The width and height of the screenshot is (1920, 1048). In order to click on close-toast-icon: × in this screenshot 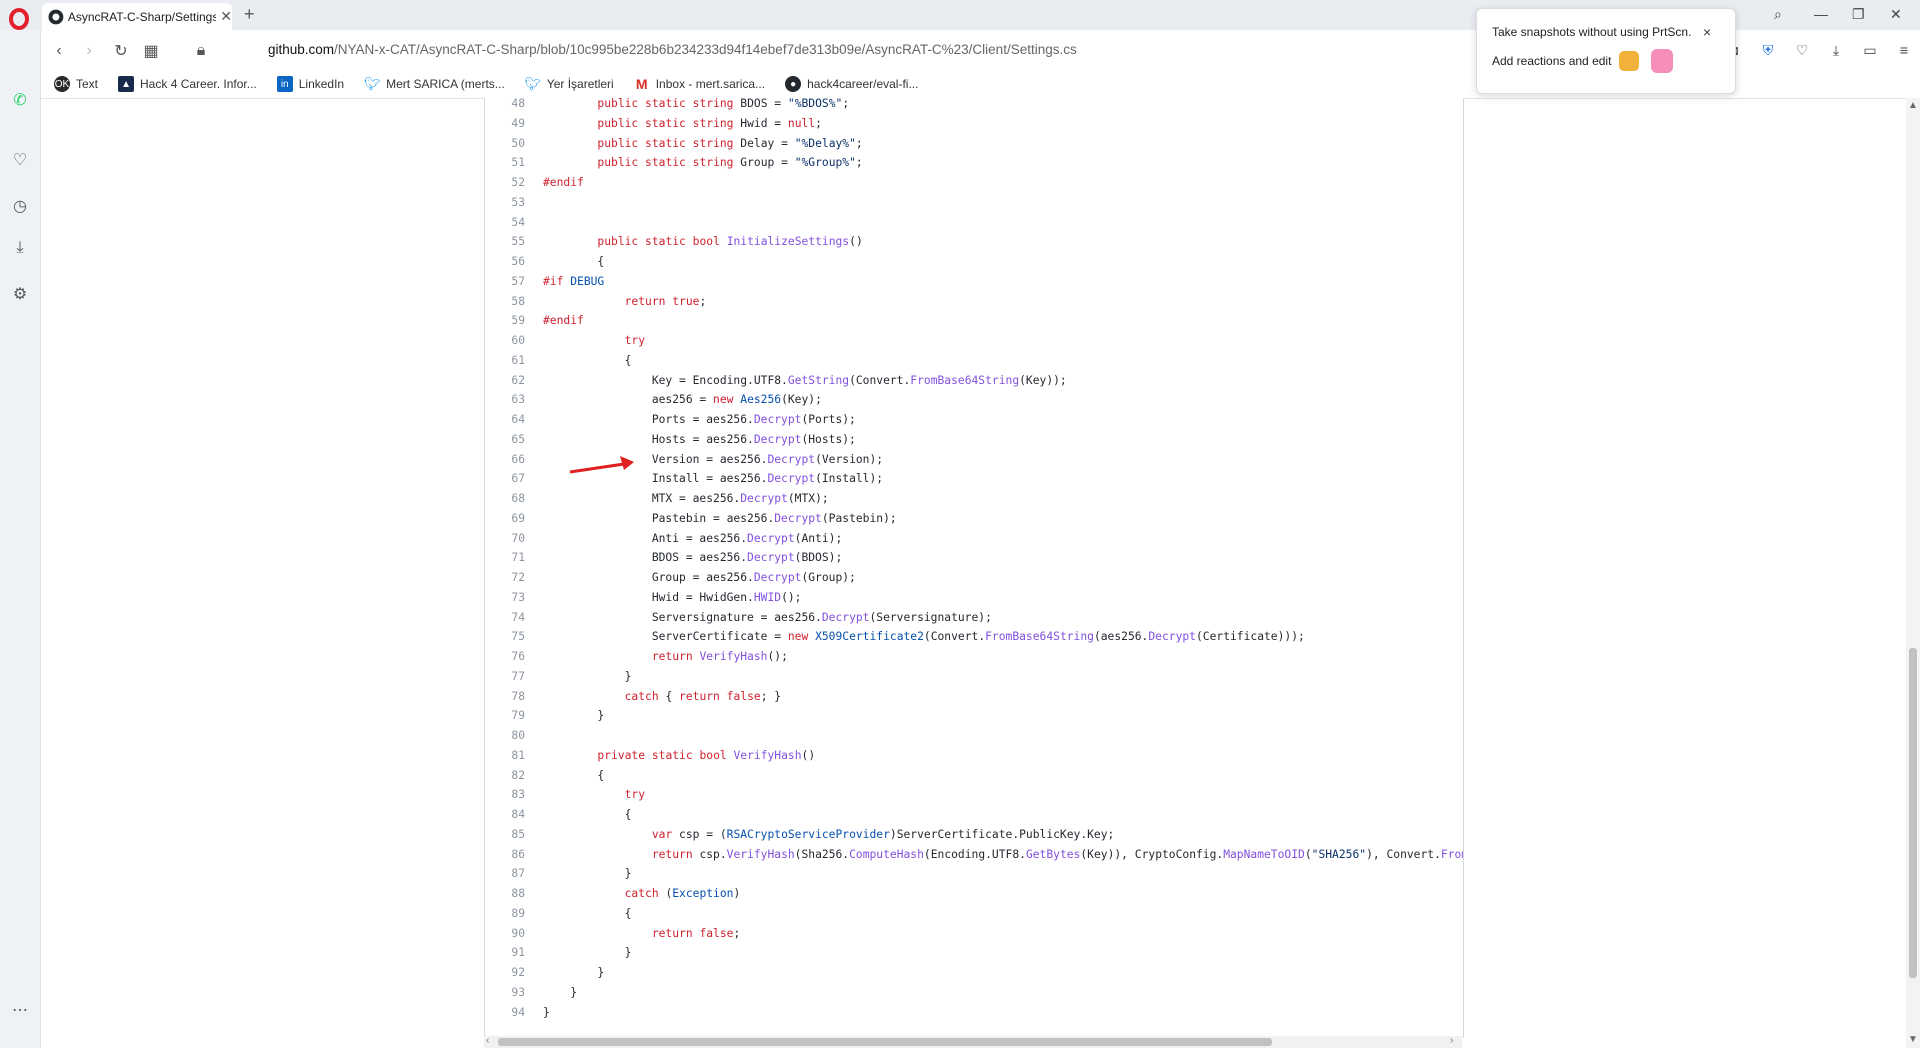, I will do `click(1707, 32)`.